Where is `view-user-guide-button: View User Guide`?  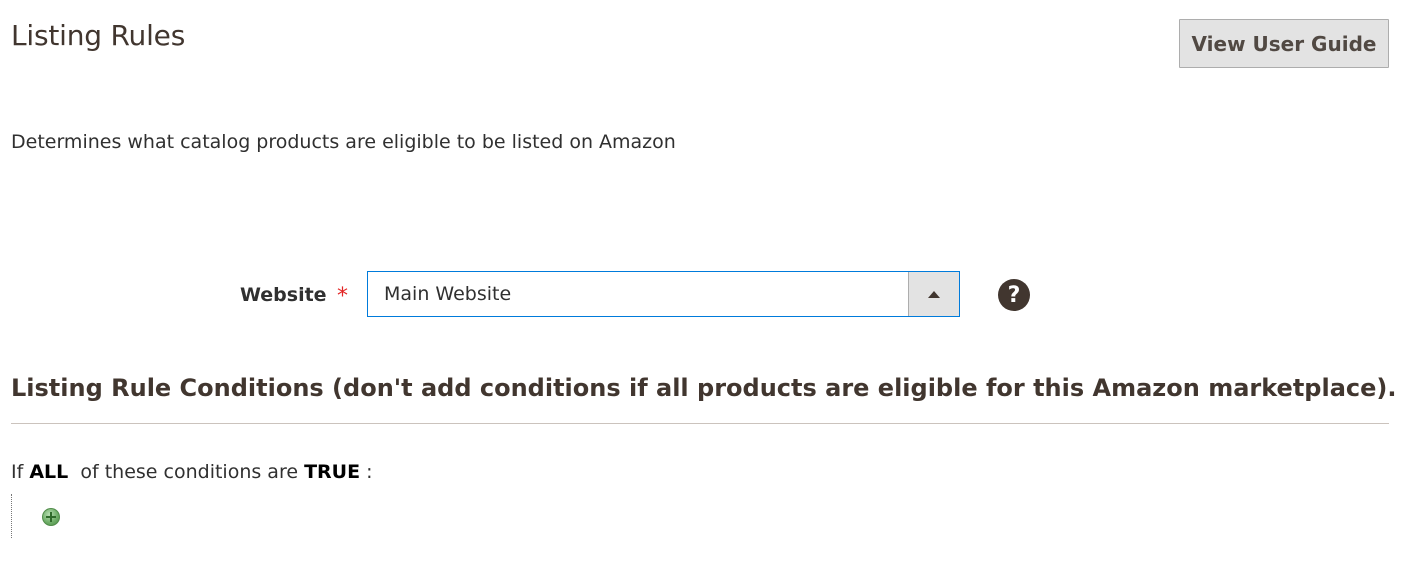 view-user-guide-button: View User Guide is located at coordinates (1284, 43).